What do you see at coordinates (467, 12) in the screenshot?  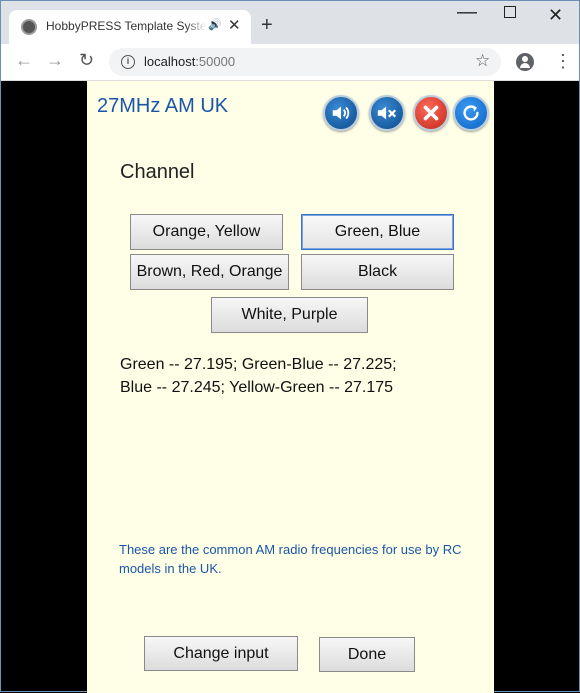 I see `minimize-icon: —` at bounding box center [467, 12].